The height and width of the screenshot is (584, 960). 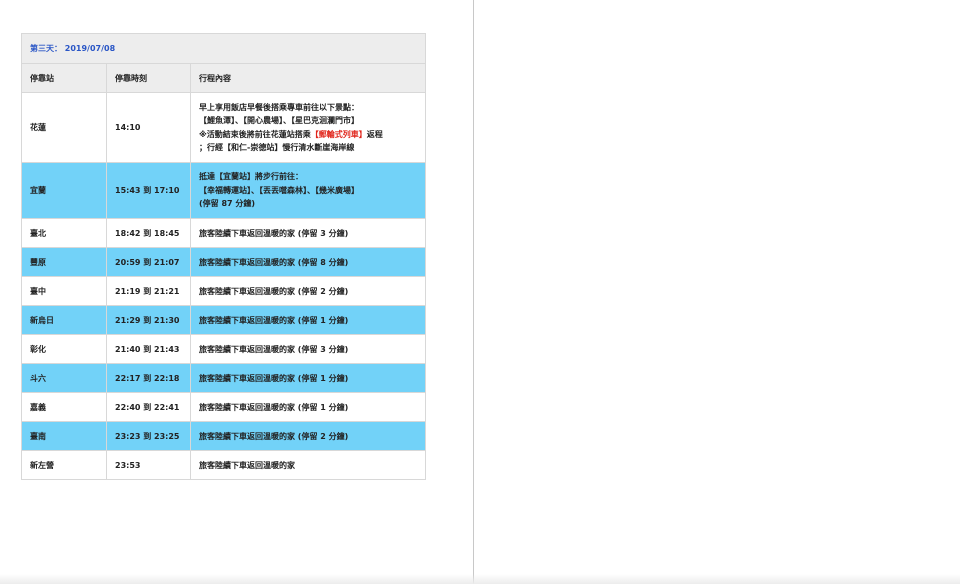 What do you see at coordinates (148, 320) in the screenshot?
I see `time-cell: 21:29 到 21:30` at bounding box center [148, 320].